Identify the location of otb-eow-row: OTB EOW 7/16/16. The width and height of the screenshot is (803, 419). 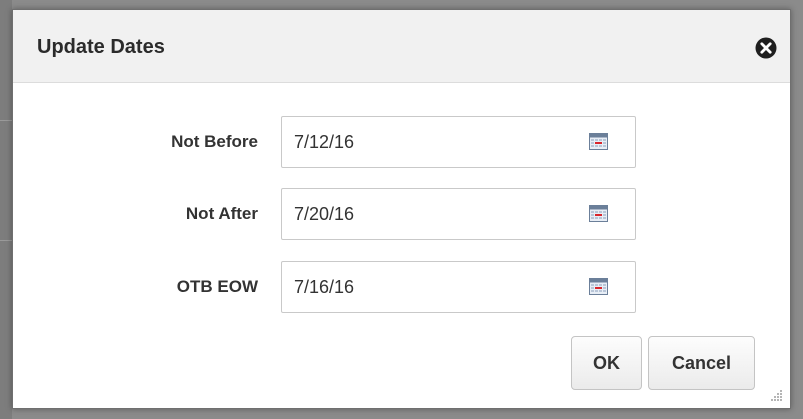
(401, 287).